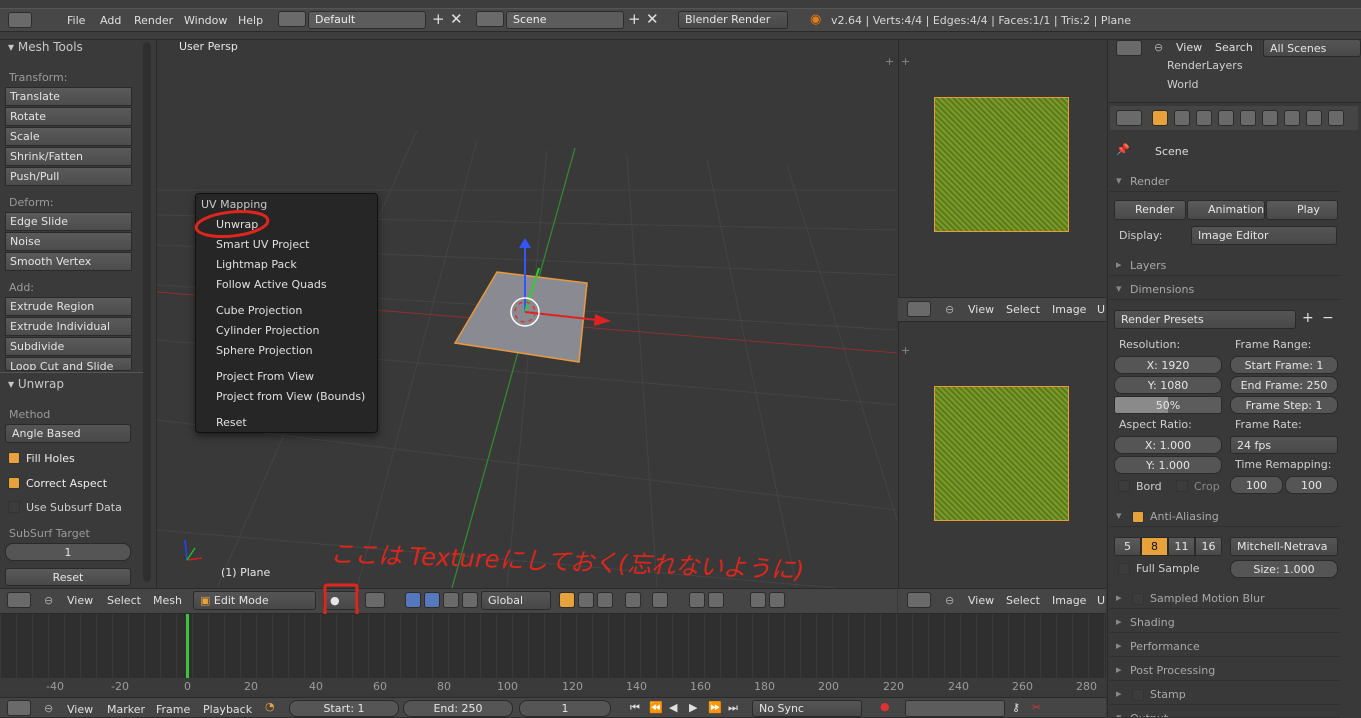  Describe the element at coordinates (153, 20) in the screenshot. I see `menu-render: Render` at that location.